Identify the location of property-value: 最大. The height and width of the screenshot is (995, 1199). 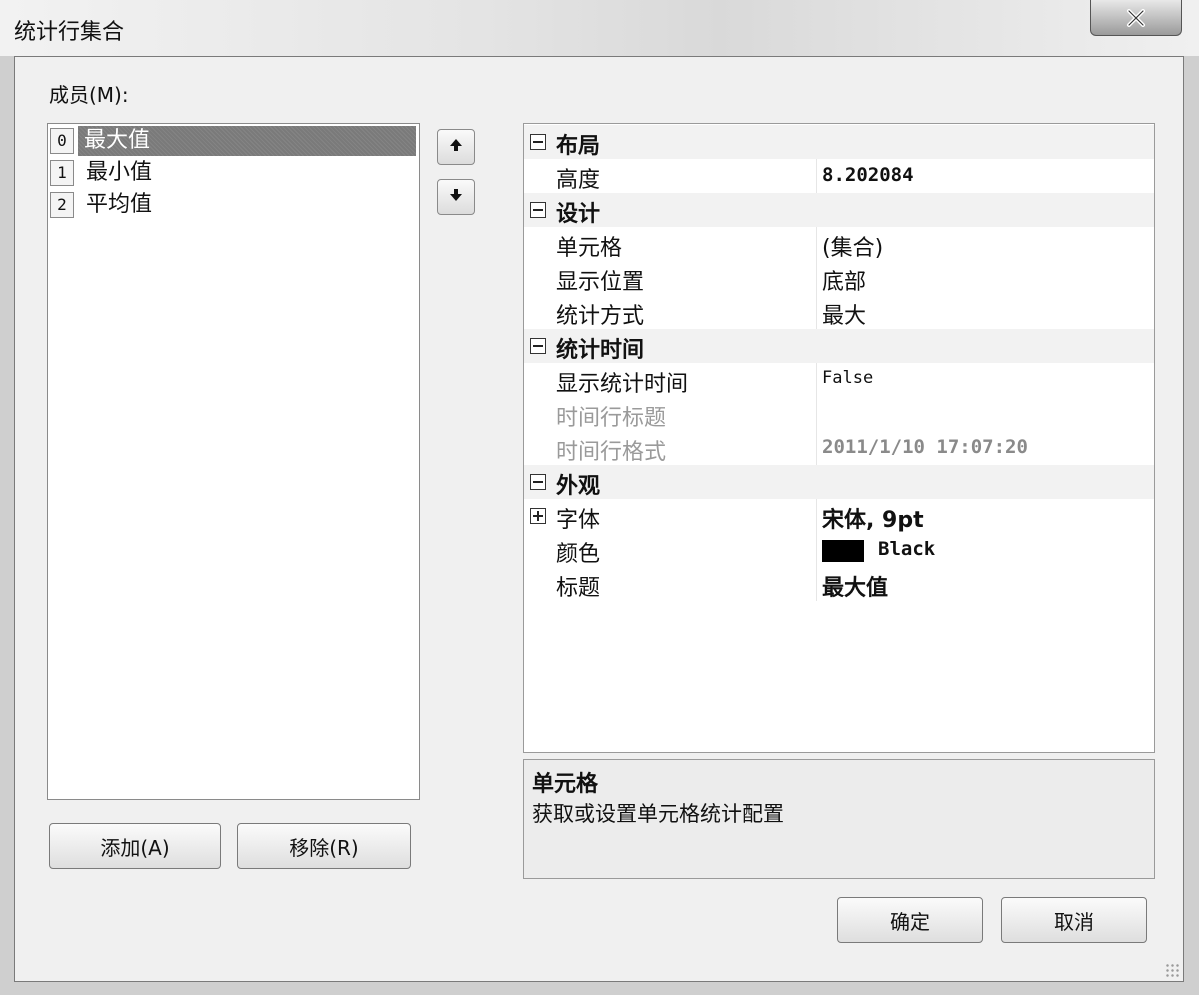
(844, 314).